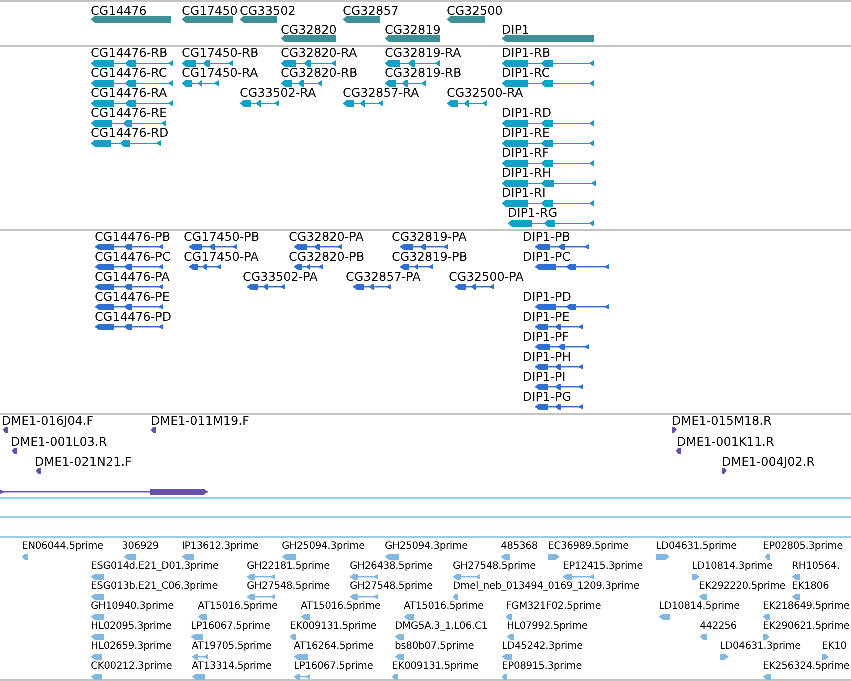 The width and height of the screenshot is (851, 681). Describe the element at coordinates (475, 11) in the screenshot. I see `feature-label: CG32500` at that location.